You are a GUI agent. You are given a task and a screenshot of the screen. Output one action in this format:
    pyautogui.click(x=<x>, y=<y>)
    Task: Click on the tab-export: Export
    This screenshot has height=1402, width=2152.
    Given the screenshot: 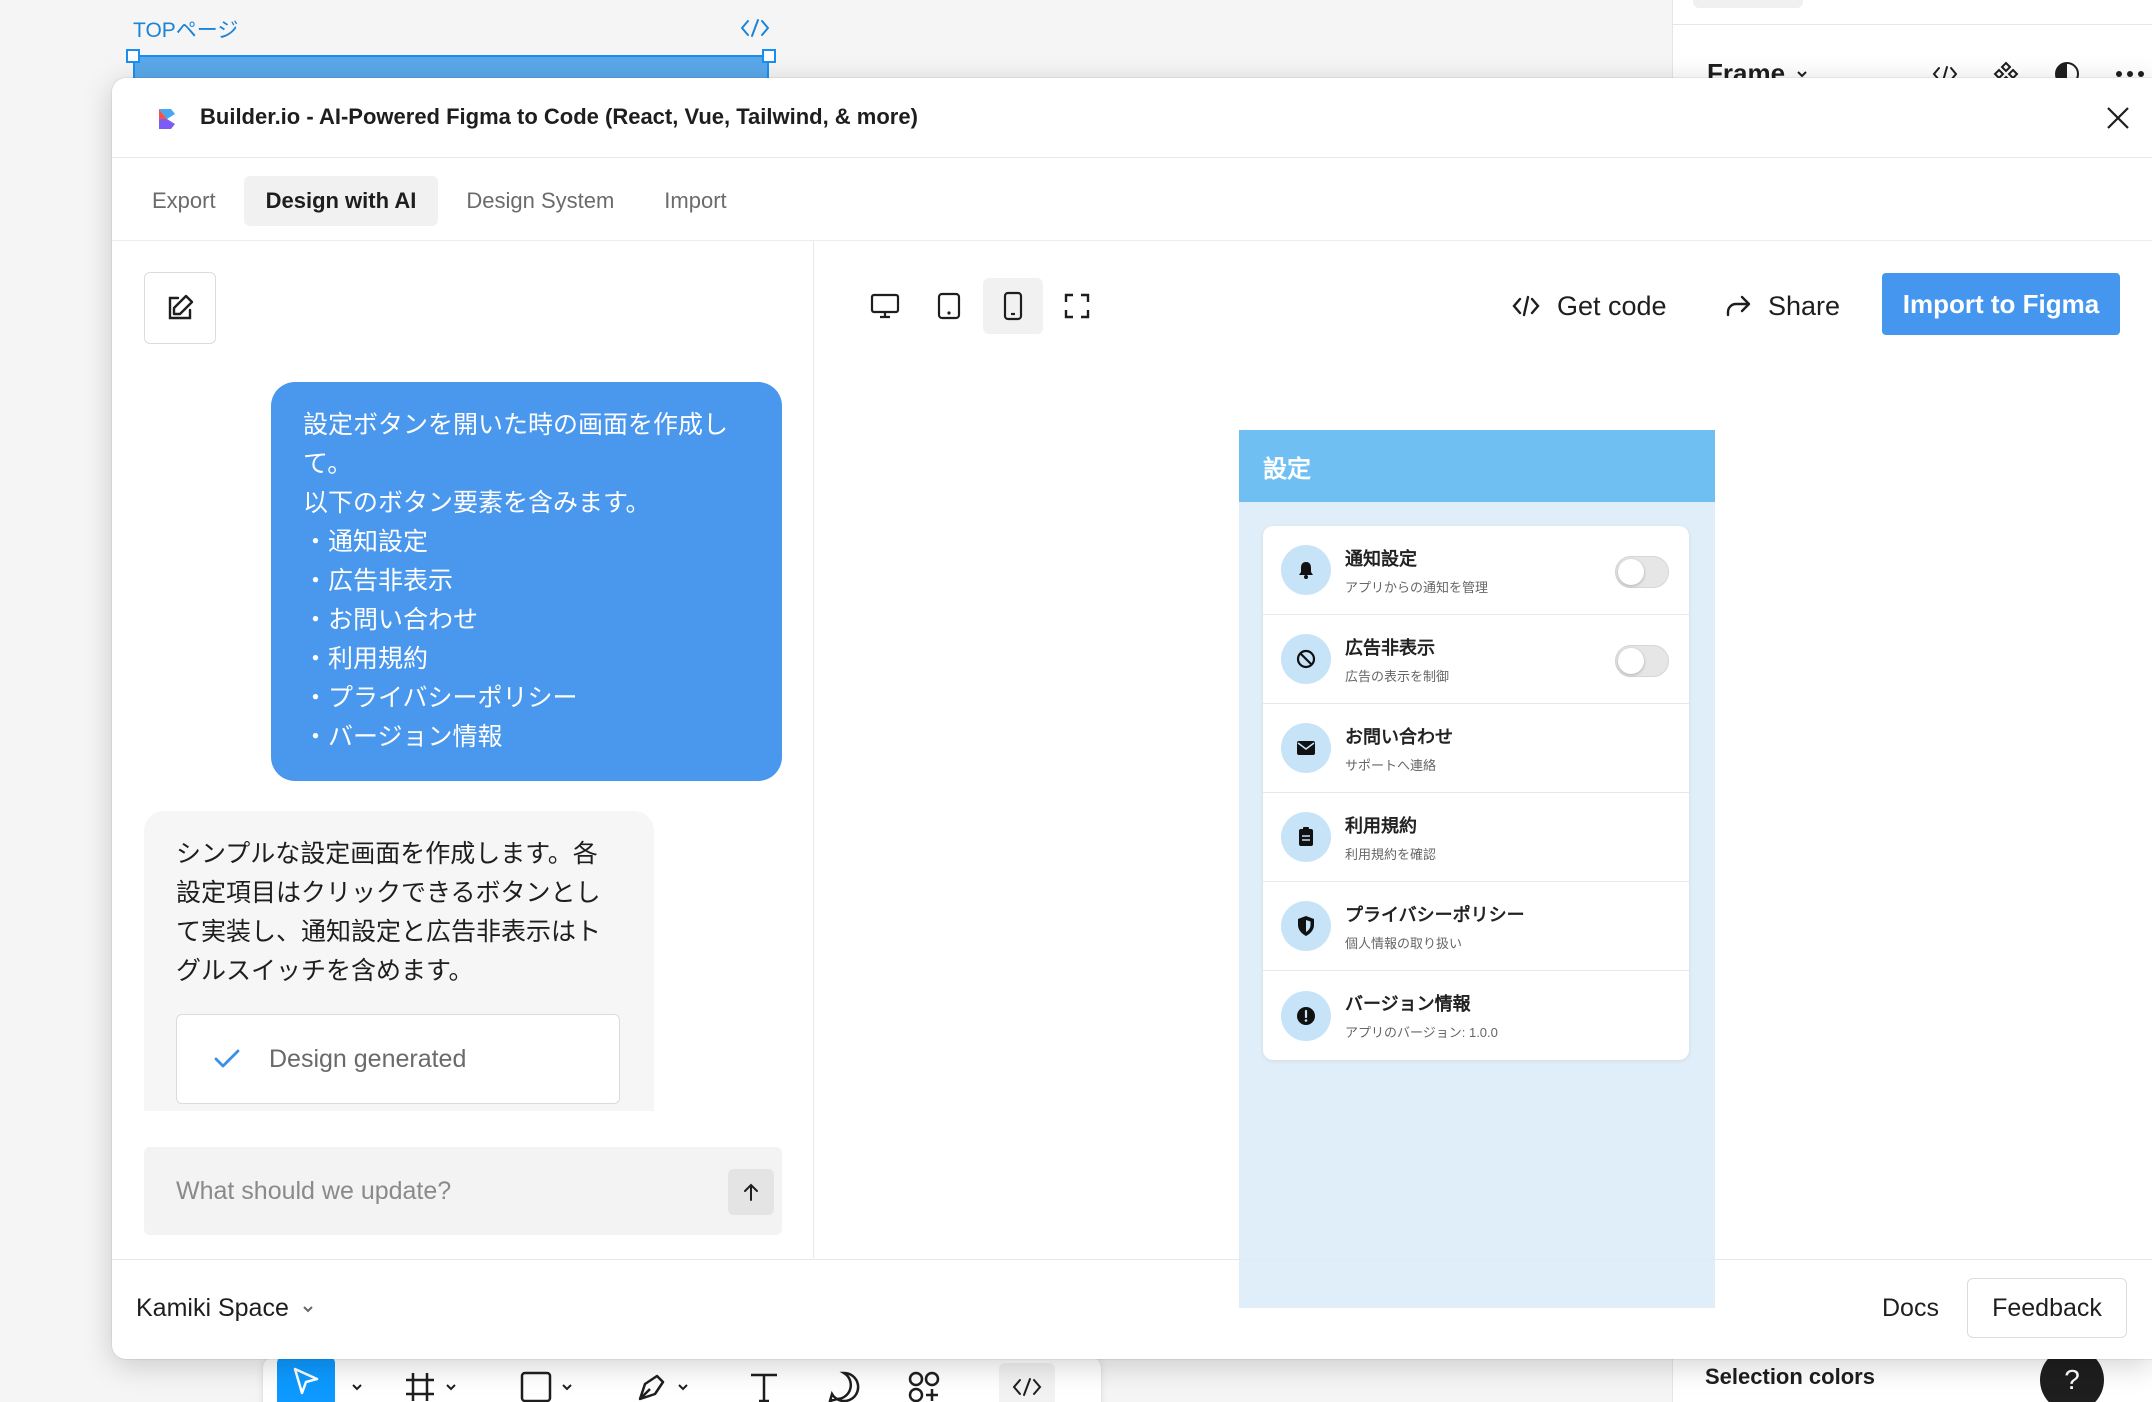 What is the action you would take?
    pyautogui.click(x=184, y=201)
    